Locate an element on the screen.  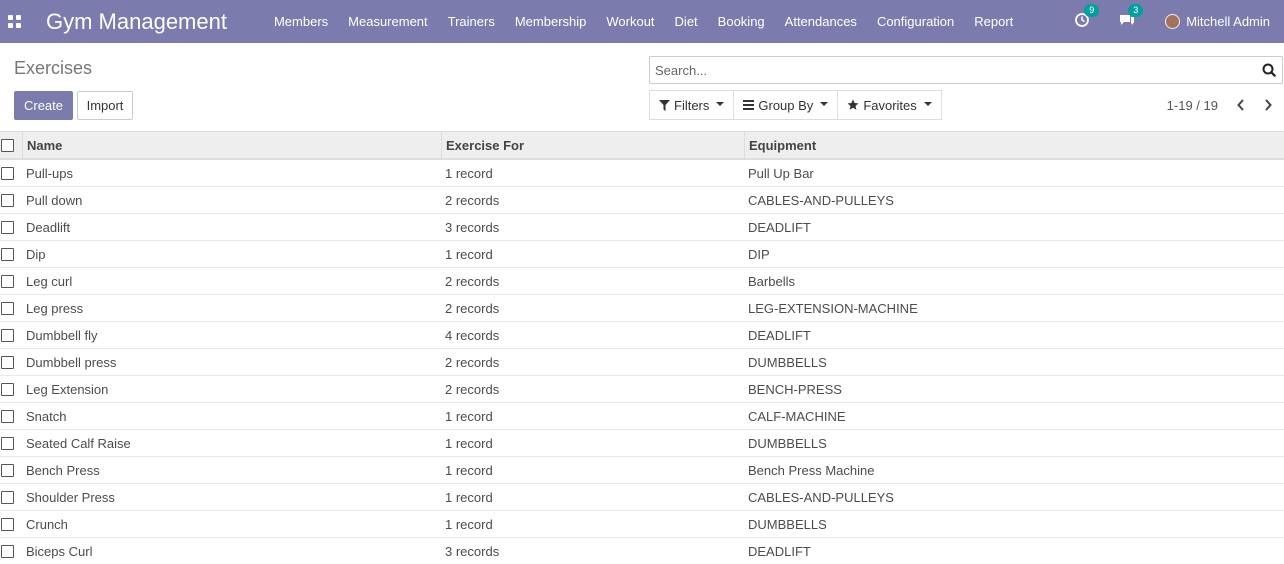
cell-name: Biceps Curl is located at coordinates (59, 551).